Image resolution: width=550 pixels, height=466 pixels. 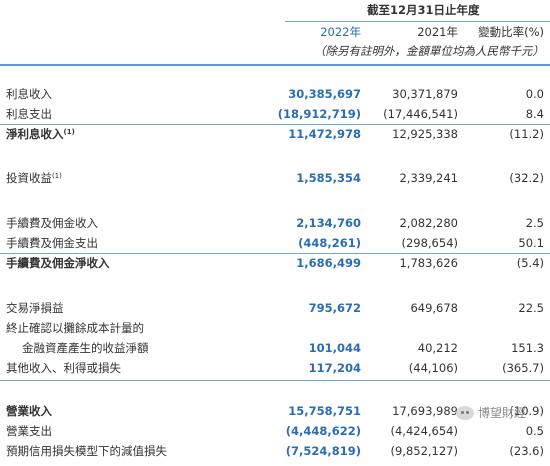 What do you see at coordinates (523, 368) in the screenshot?
I see `change-pct: (365.7)` at bounding box center [523, 368].